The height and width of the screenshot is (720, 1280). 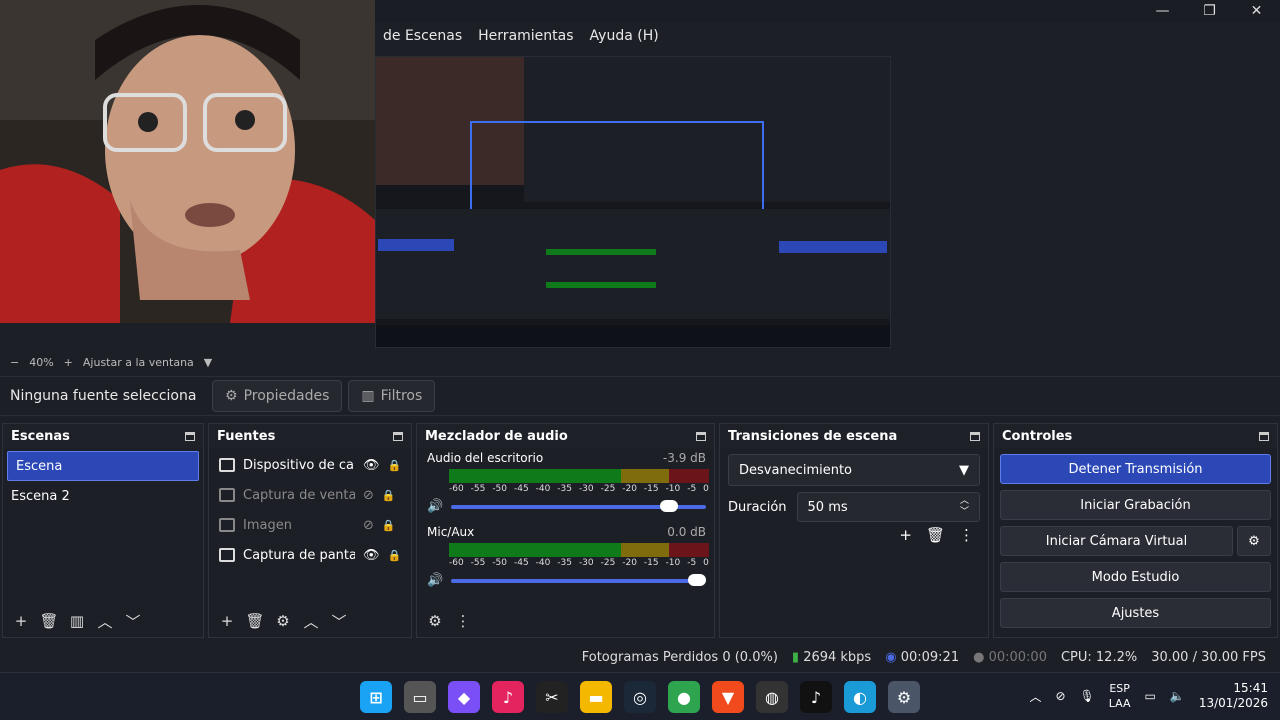 What do you see at coordinates (813, 436) in the screenshot?
I see `transitions-title: Transiciones de escena` at bounding box center [813, 436].